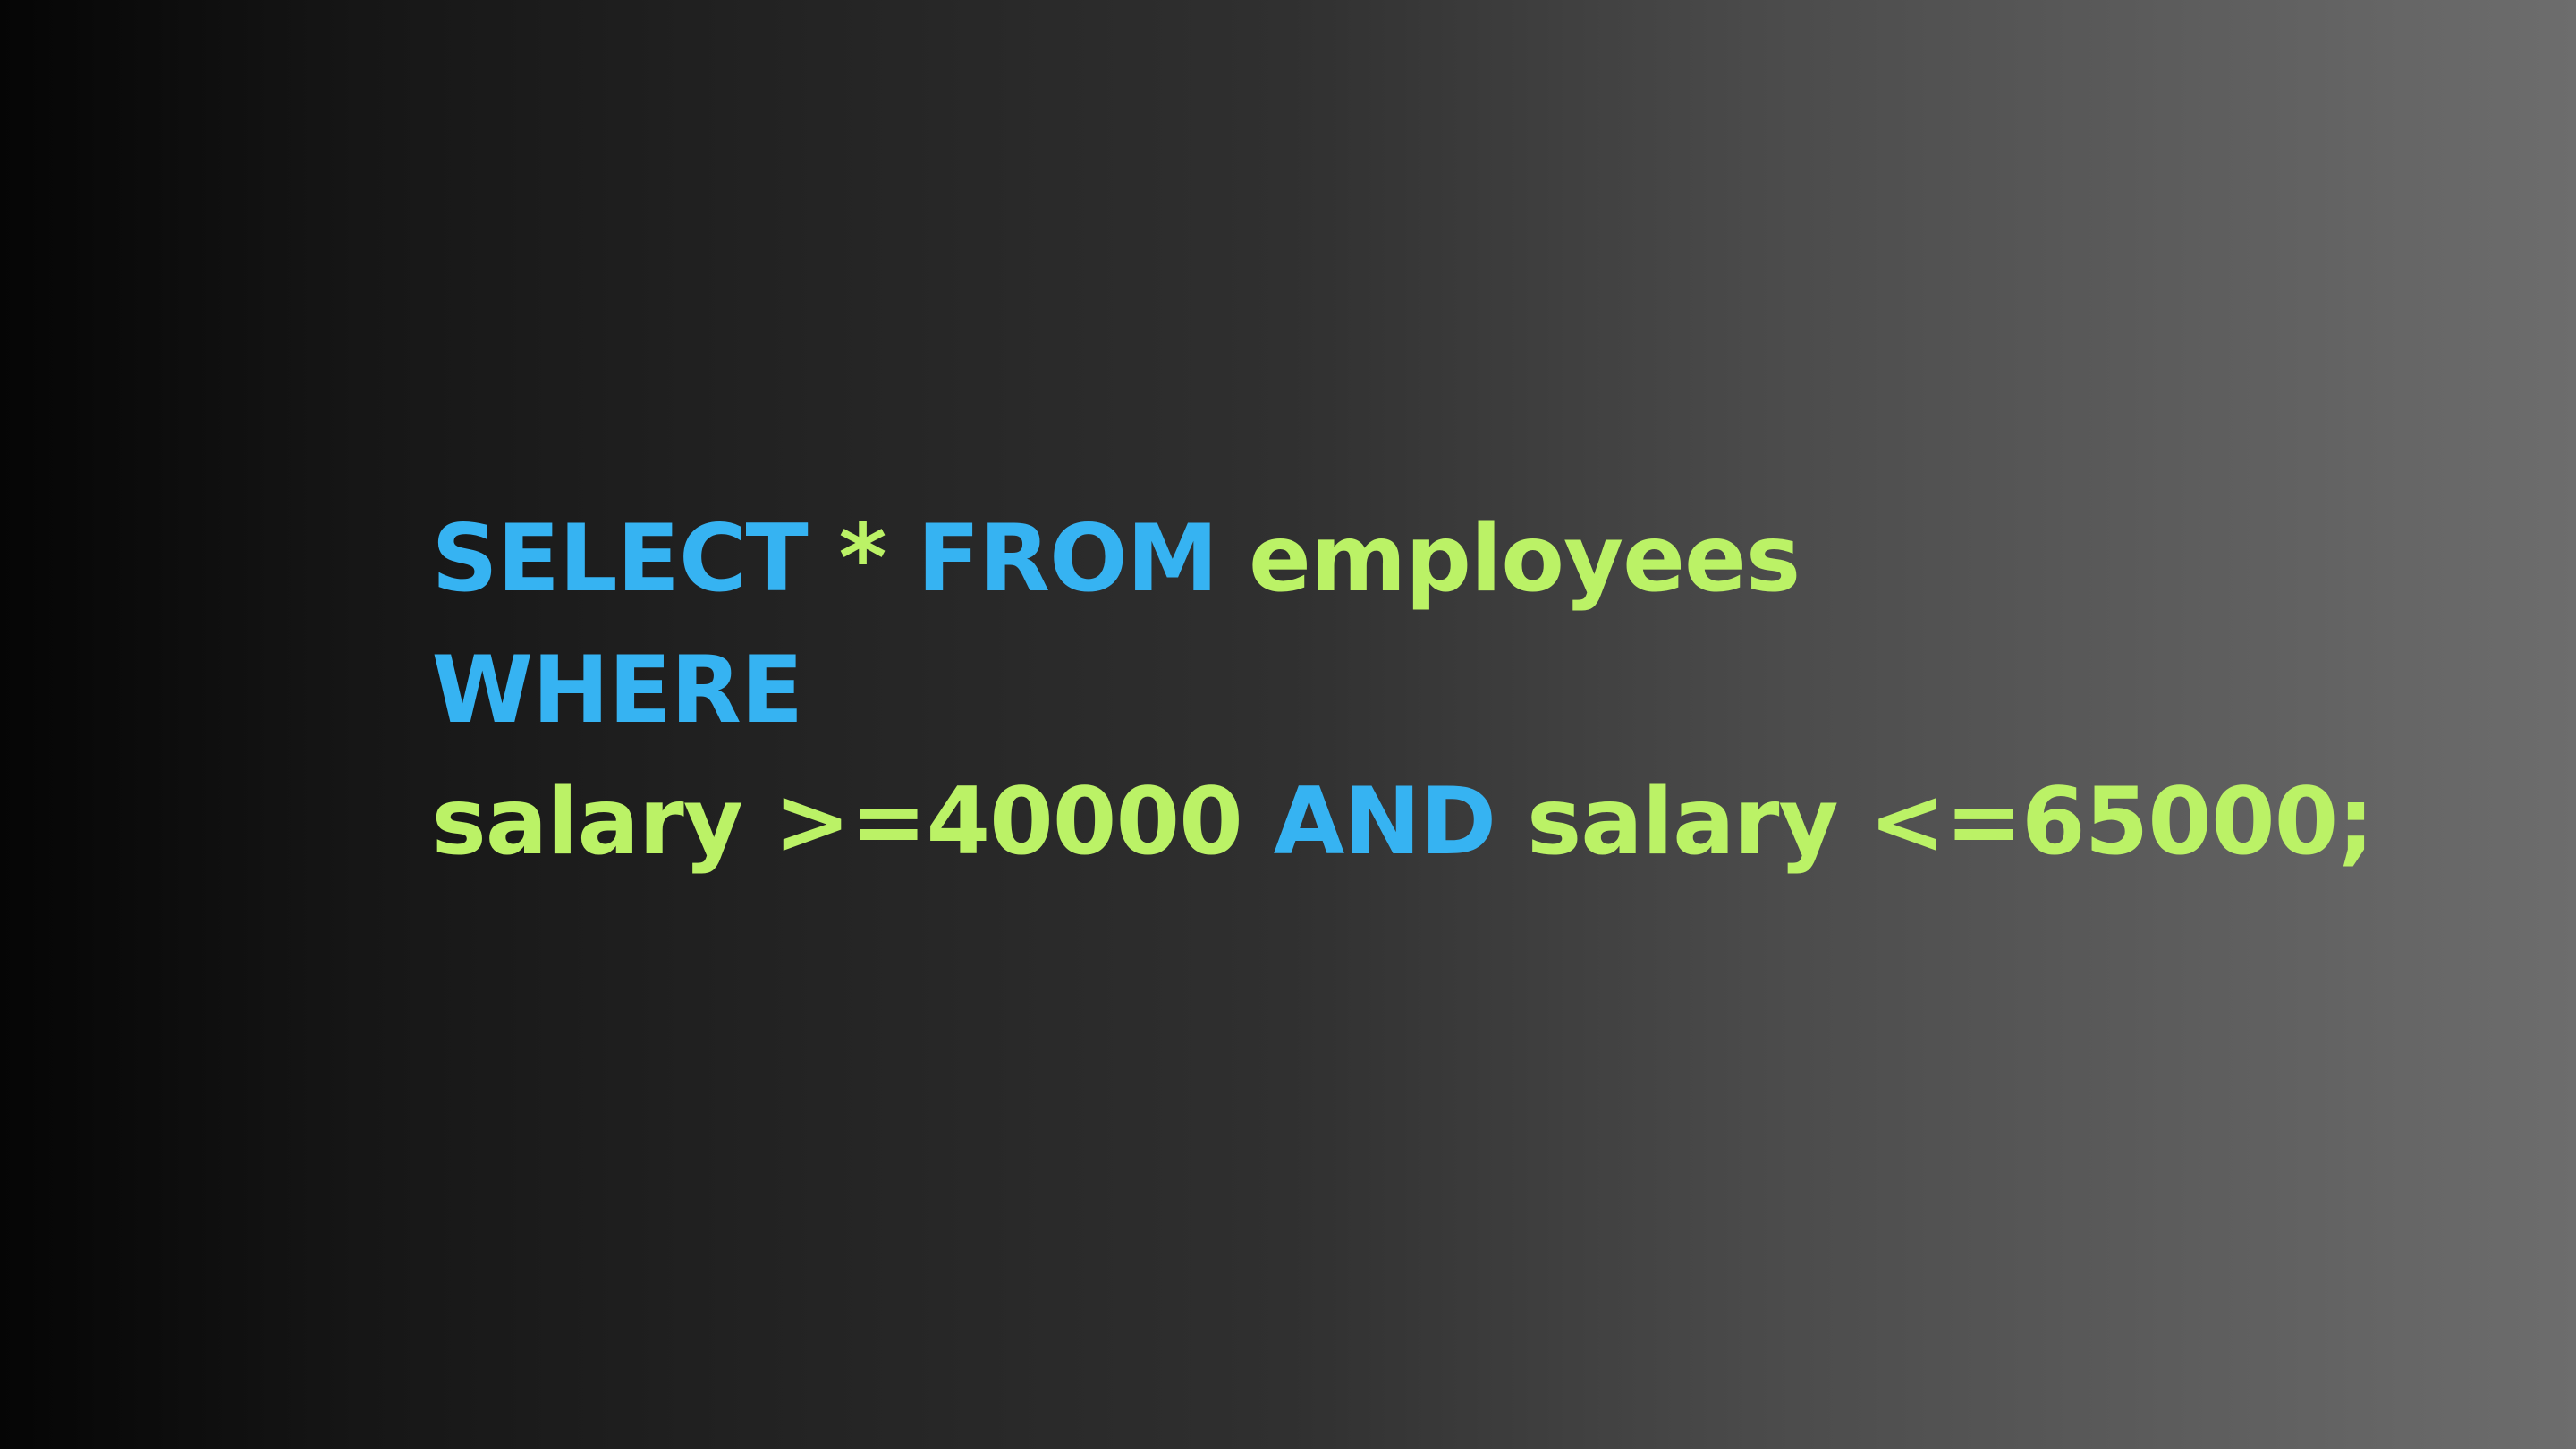 This screenshot has height=1449, width=2576. What do you see at coordinates (1380, 487) in the screenshot?
I see `code-line-1: SELECT * FROM employees` at bounding box center [1380, 487].